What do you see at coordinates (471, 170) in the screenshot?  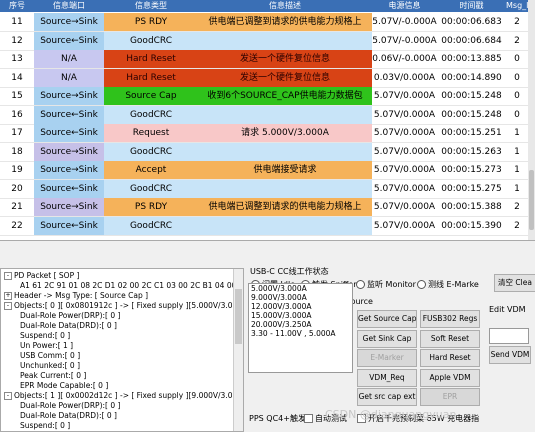 I see `row-time: 00:00:15.273` at bounding box center [471, 170].